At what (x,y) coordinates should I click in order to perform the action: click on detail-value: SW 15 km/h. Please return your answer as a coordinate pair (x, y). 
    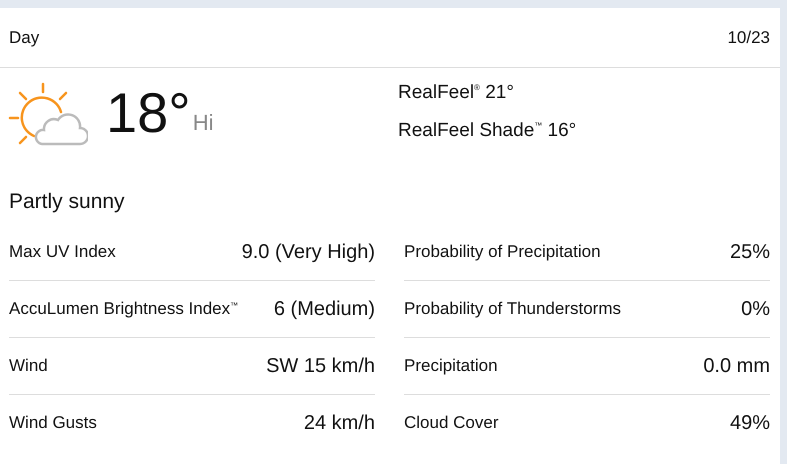
    Looking at the image, I should click on (320, 366).